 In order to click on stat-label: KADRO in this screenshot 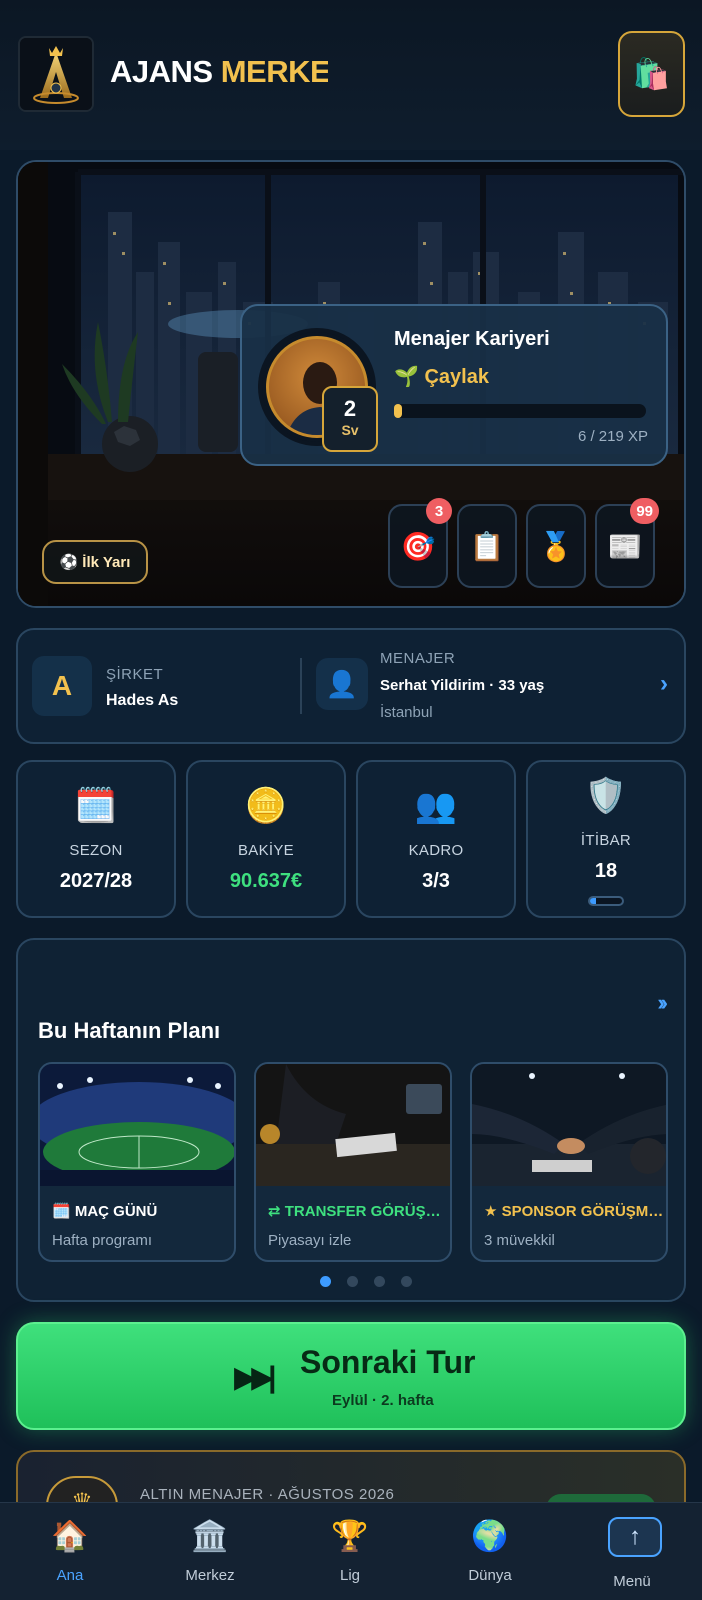, I will do `click(436, 850)`.